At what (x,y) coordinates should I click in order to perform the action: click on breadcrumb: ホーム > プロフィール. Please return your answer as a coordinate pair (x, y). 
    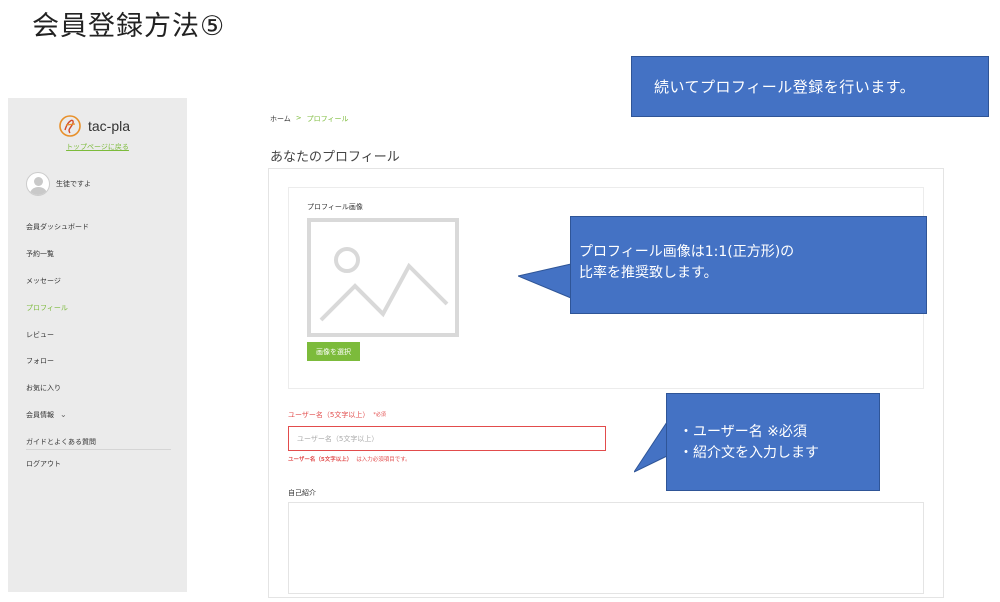
    Looking at the image, I should click on (309, 119).